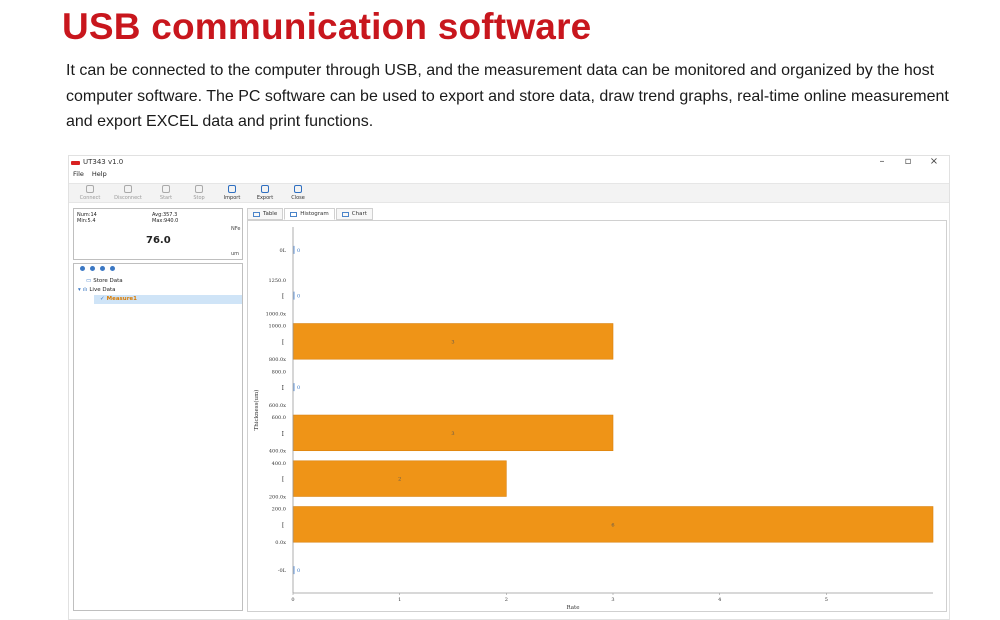  Describe the element at coordinates (128, 198) in the screenshot. I see `disconnect-label: Disconnect` at that location.